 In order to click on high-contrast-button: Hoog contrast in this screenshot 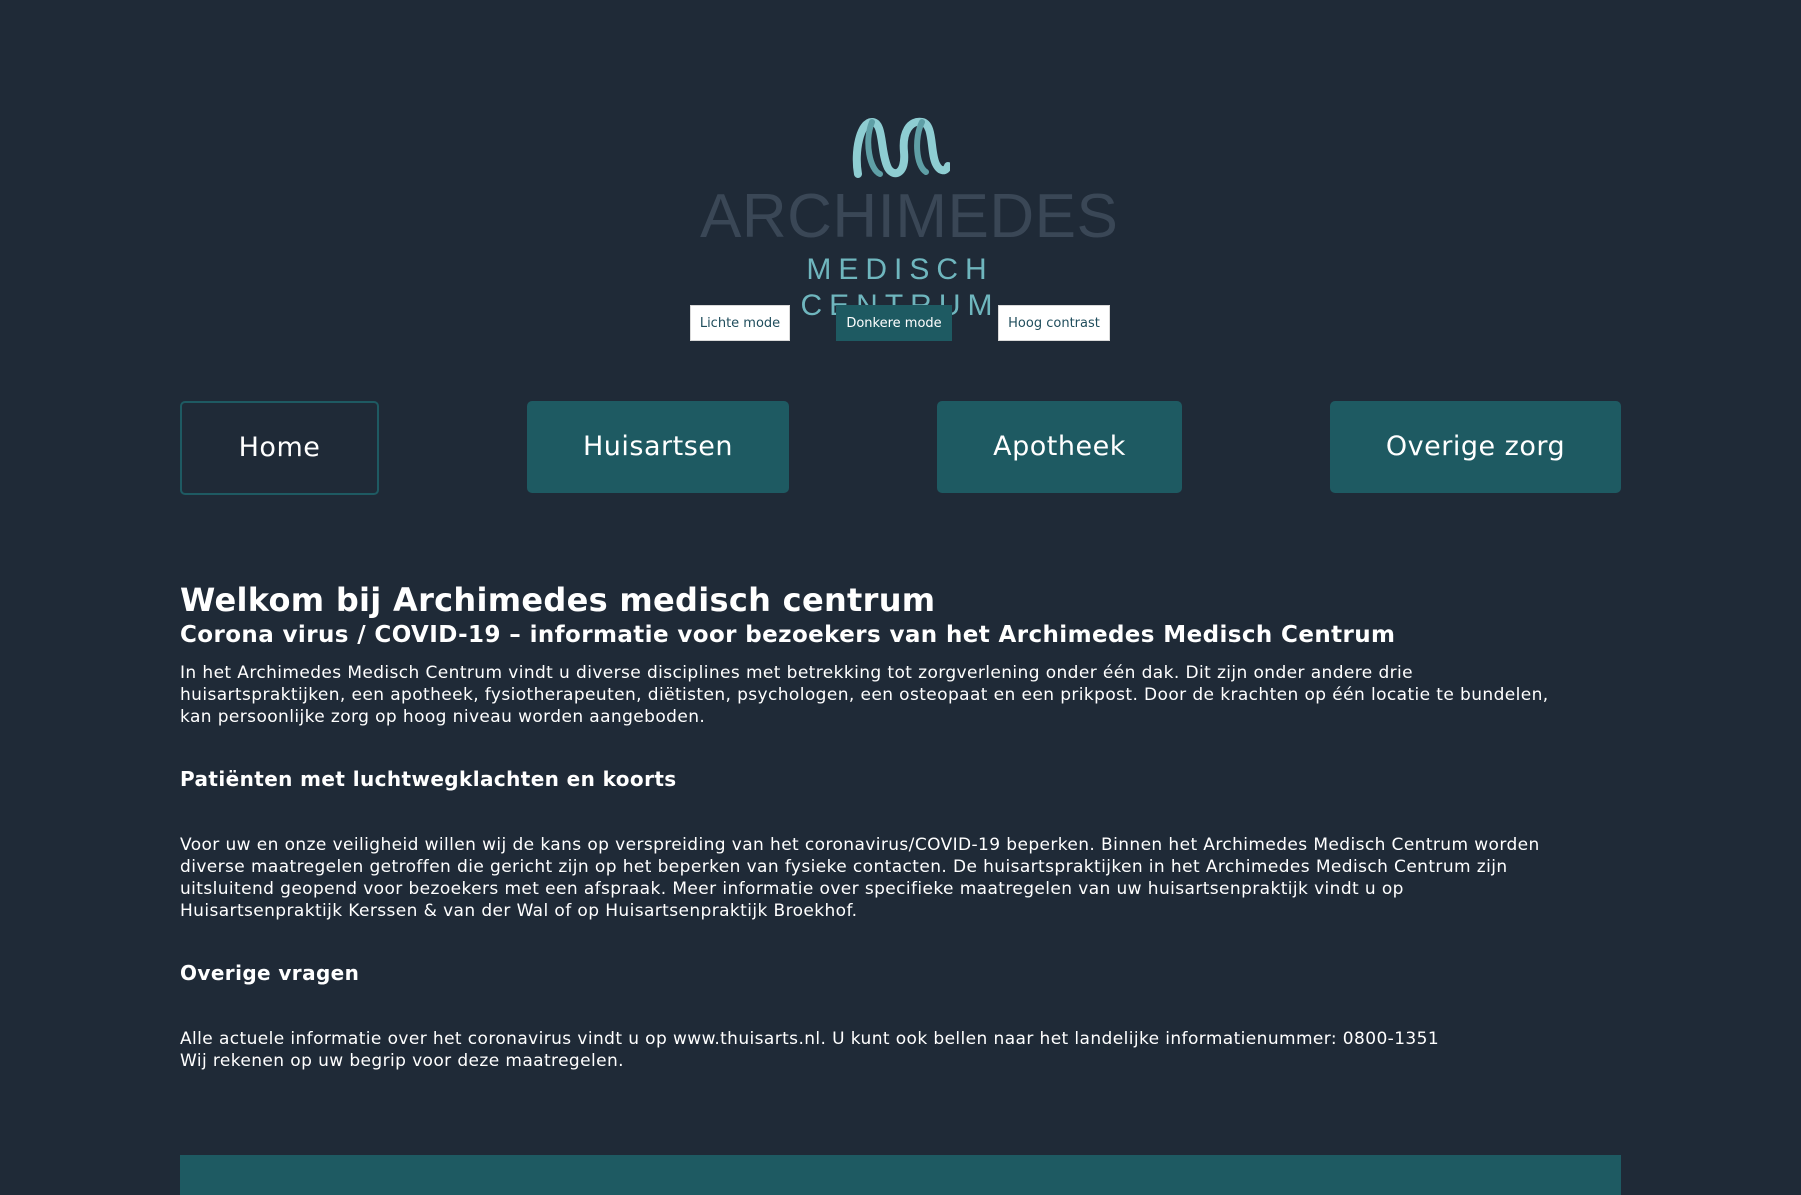, I will do `click(1054, 323)`.